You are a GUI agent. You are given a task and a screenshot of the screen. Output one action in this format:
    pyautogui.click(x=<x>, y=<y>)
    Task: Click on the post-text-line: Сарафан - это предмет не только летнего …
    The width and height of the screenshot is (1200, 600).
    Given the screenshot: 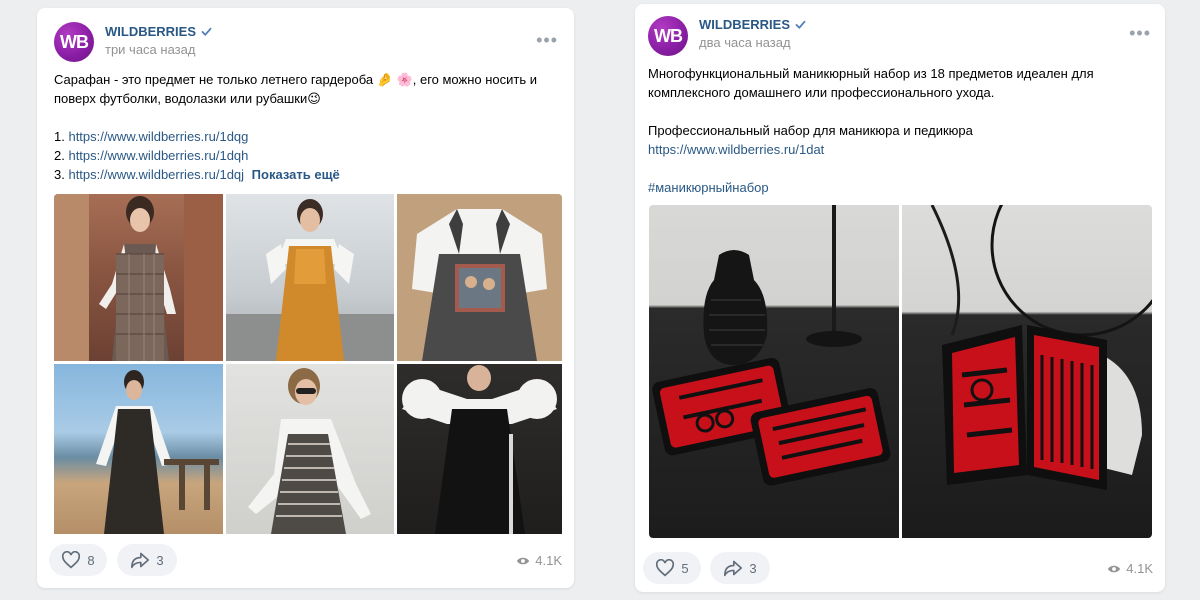 What is the action you would take?
    pyautogui.click(x=214, y=79)
    